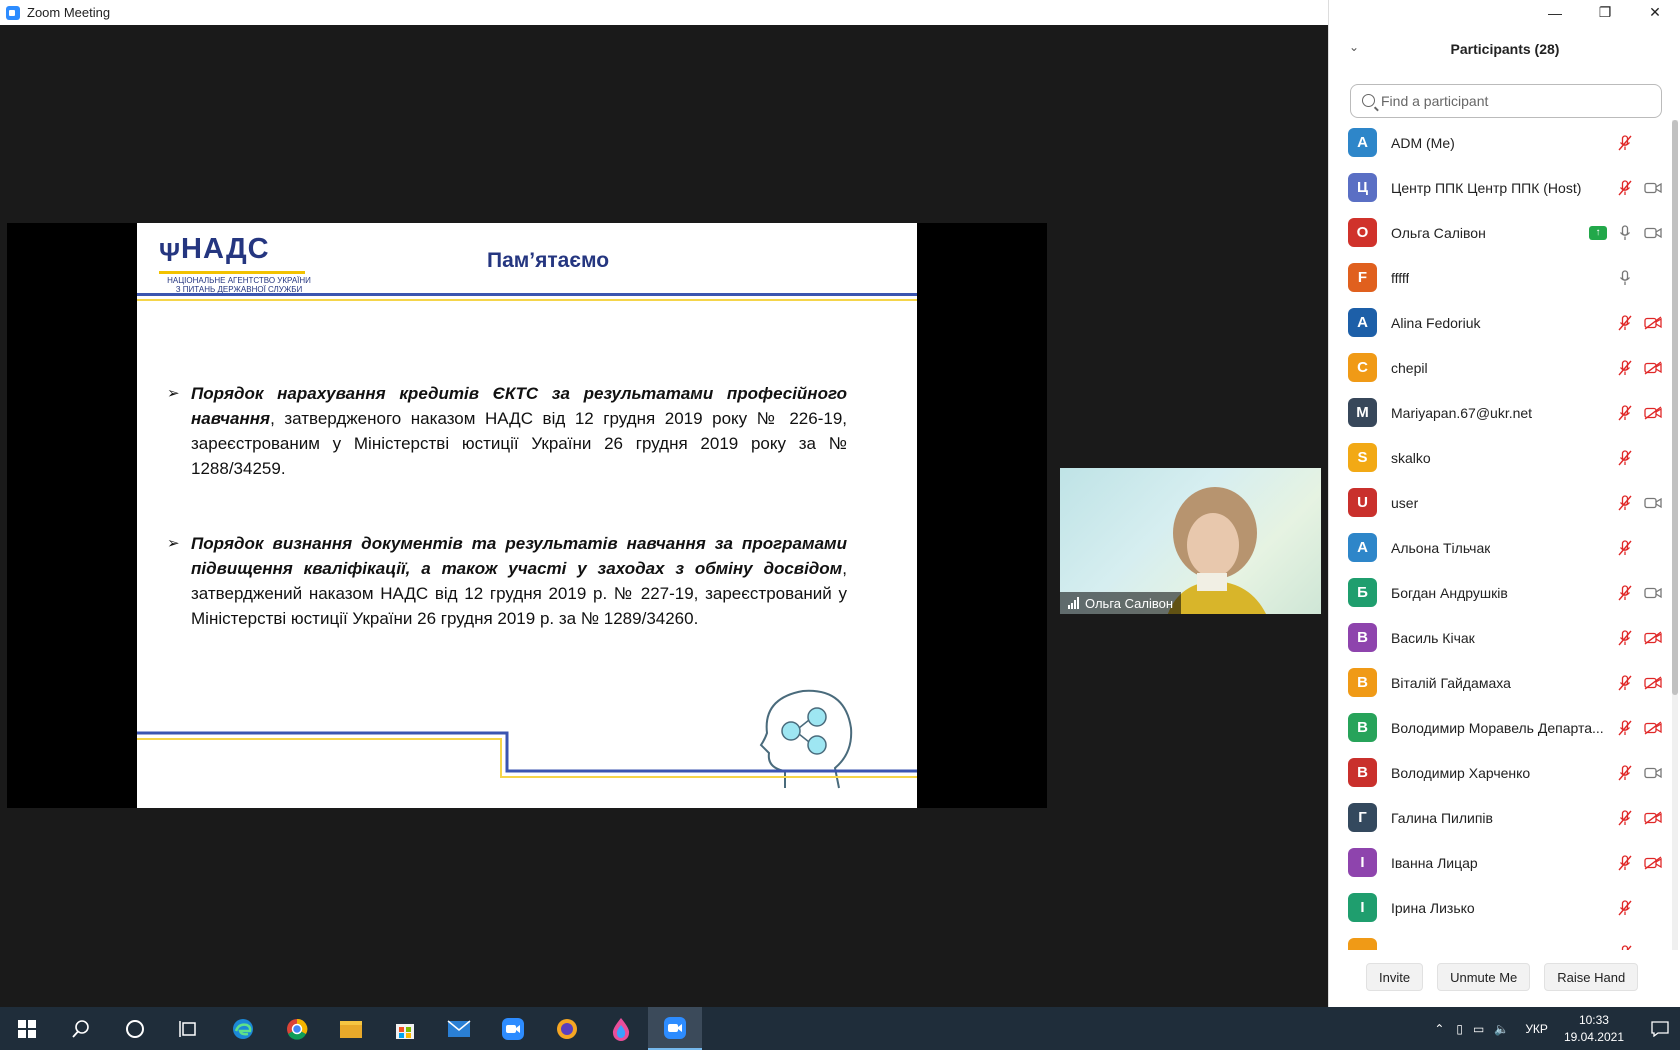 This screenshot has height=1050, width=1680. I want to click on slide-footer-lines, so click(527, 754).